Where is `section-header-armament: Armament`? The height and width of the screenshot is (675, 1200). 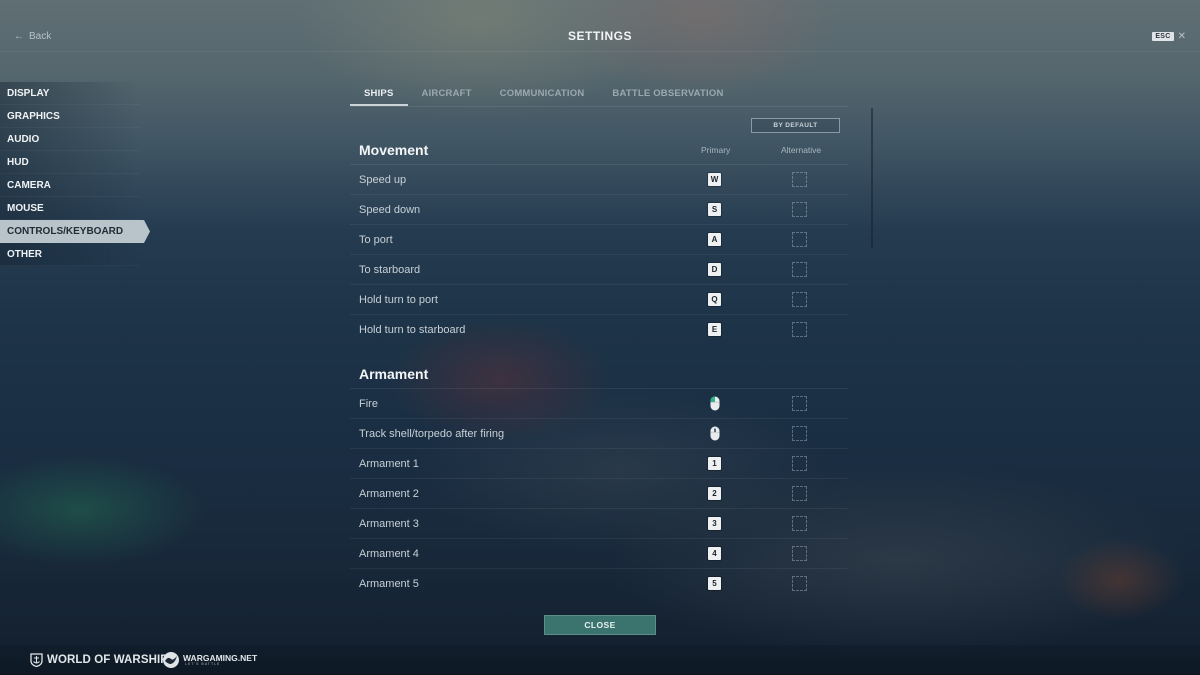
section-header-armament: Armament is located at coordinates (599, 374).